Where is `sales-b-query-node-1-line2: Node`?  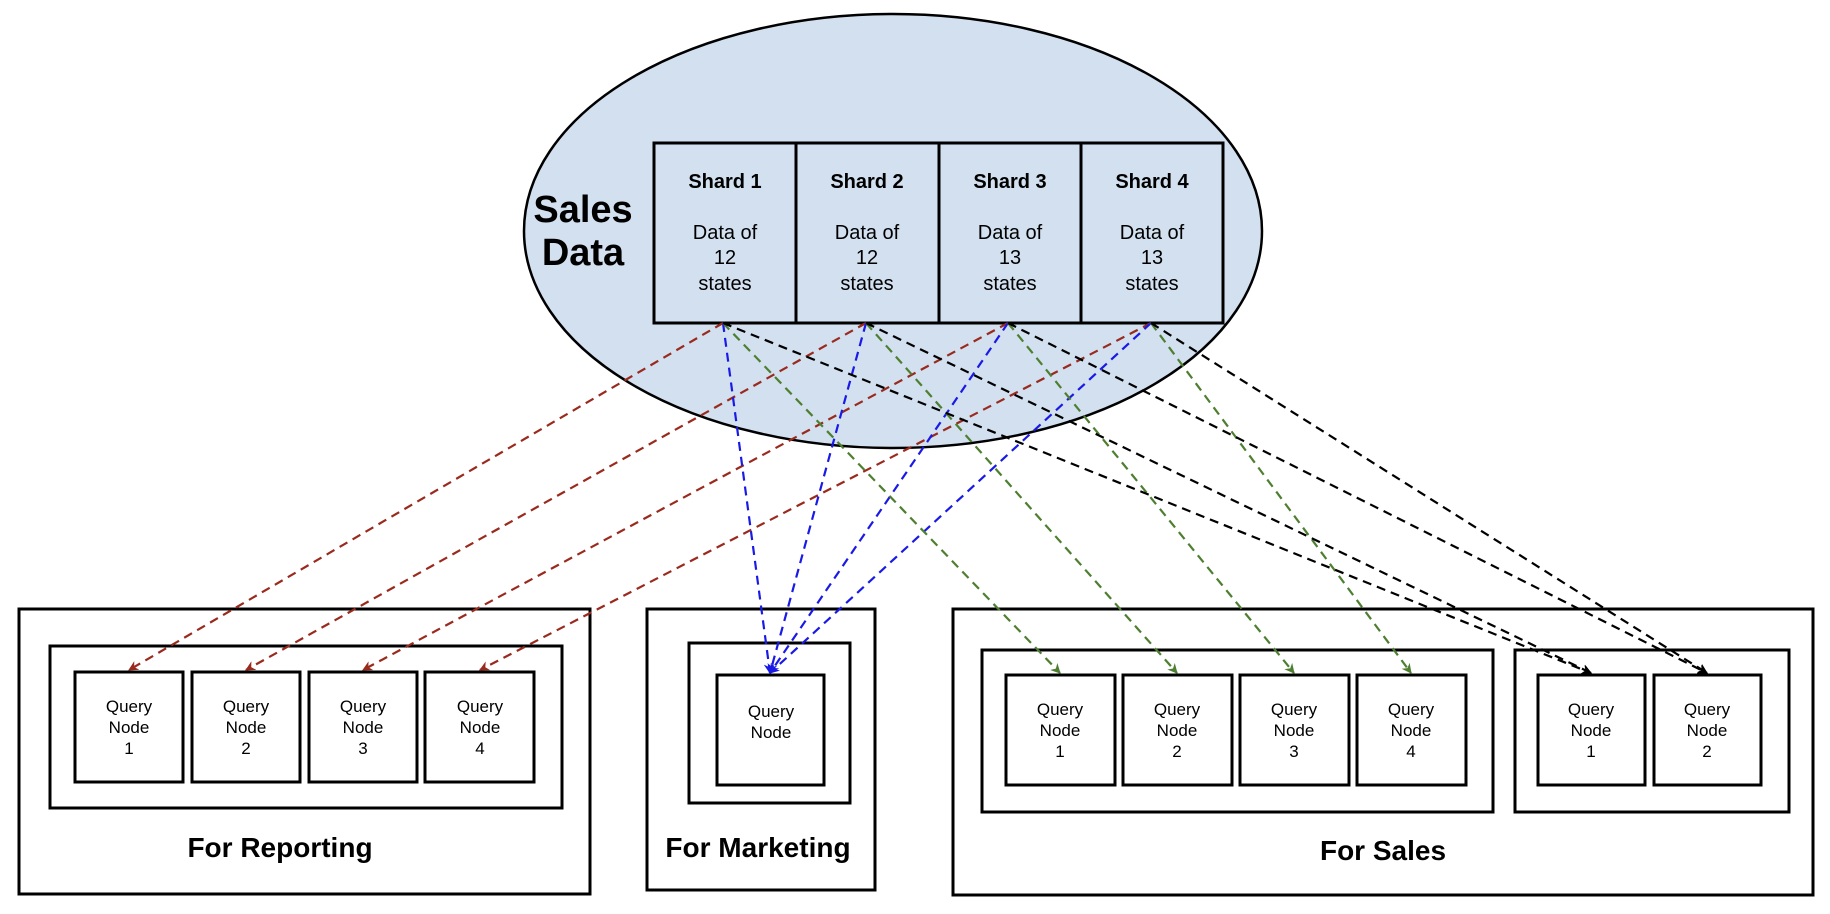 sales-b-query-node-1-line2: Node is located at coordinates (1591, 730).